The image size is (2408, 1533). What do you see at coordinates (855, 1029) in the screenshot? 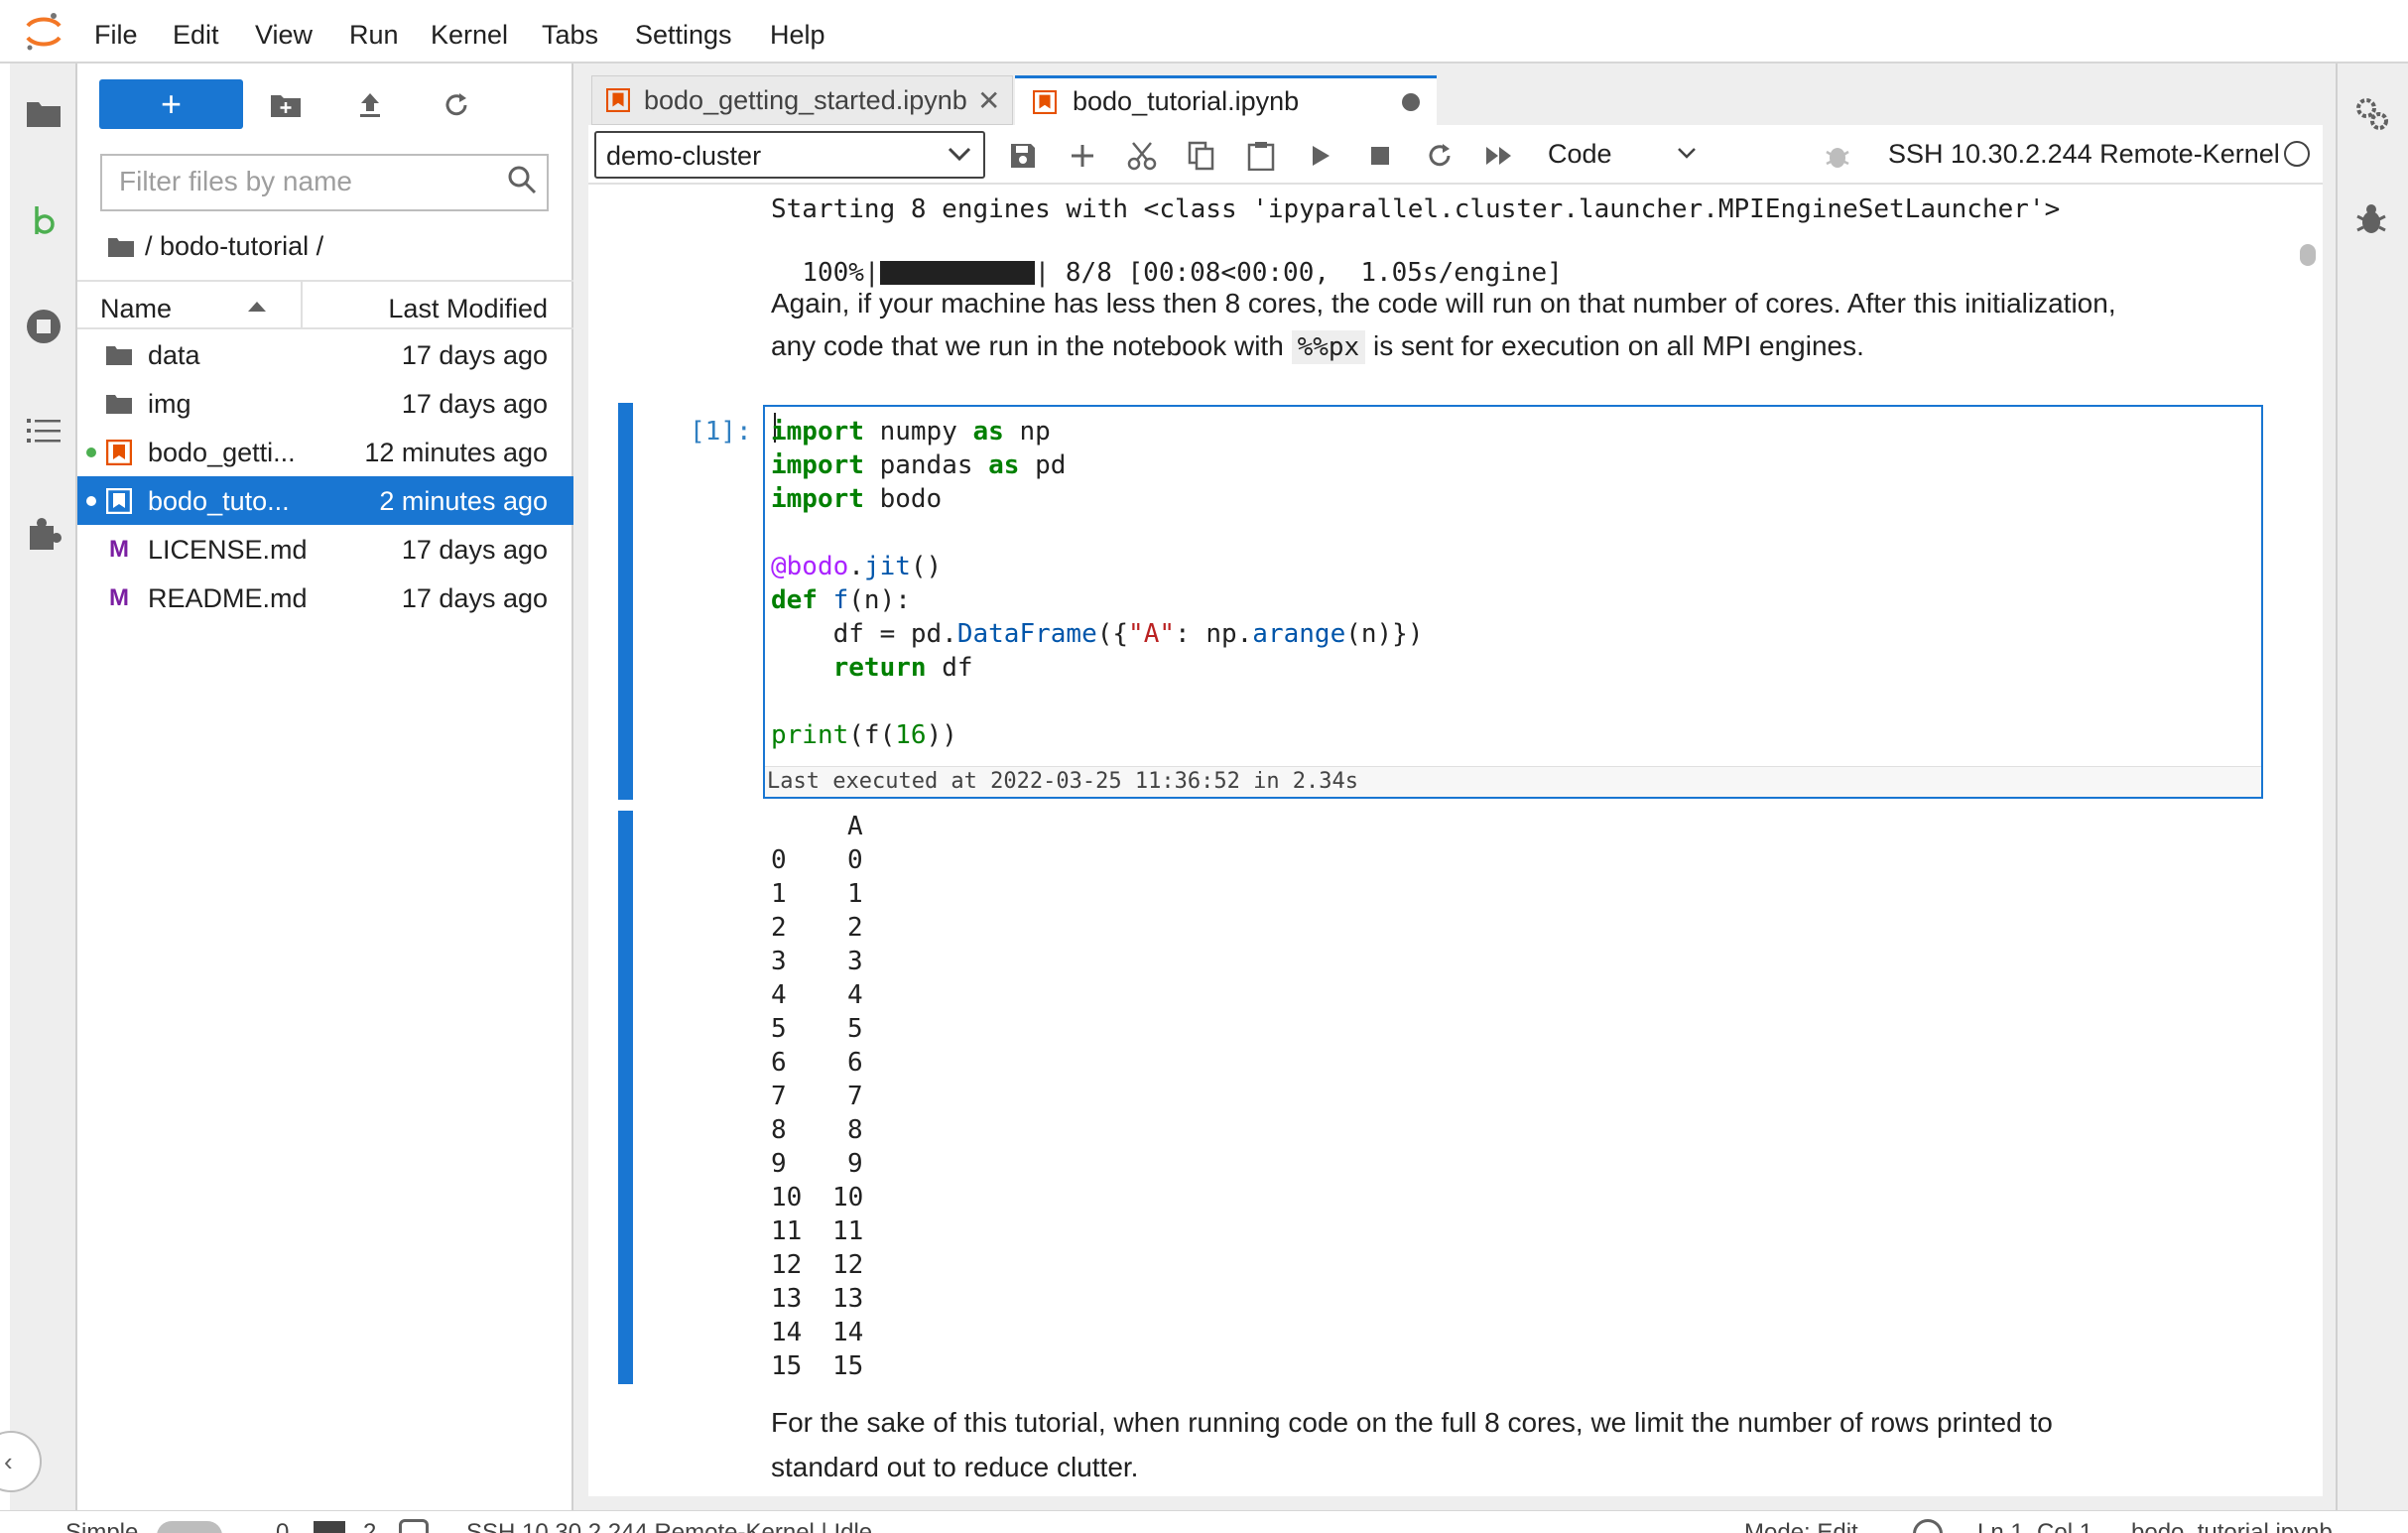
I see `dataframe-value: 5` at bounding box center [855, 1029].